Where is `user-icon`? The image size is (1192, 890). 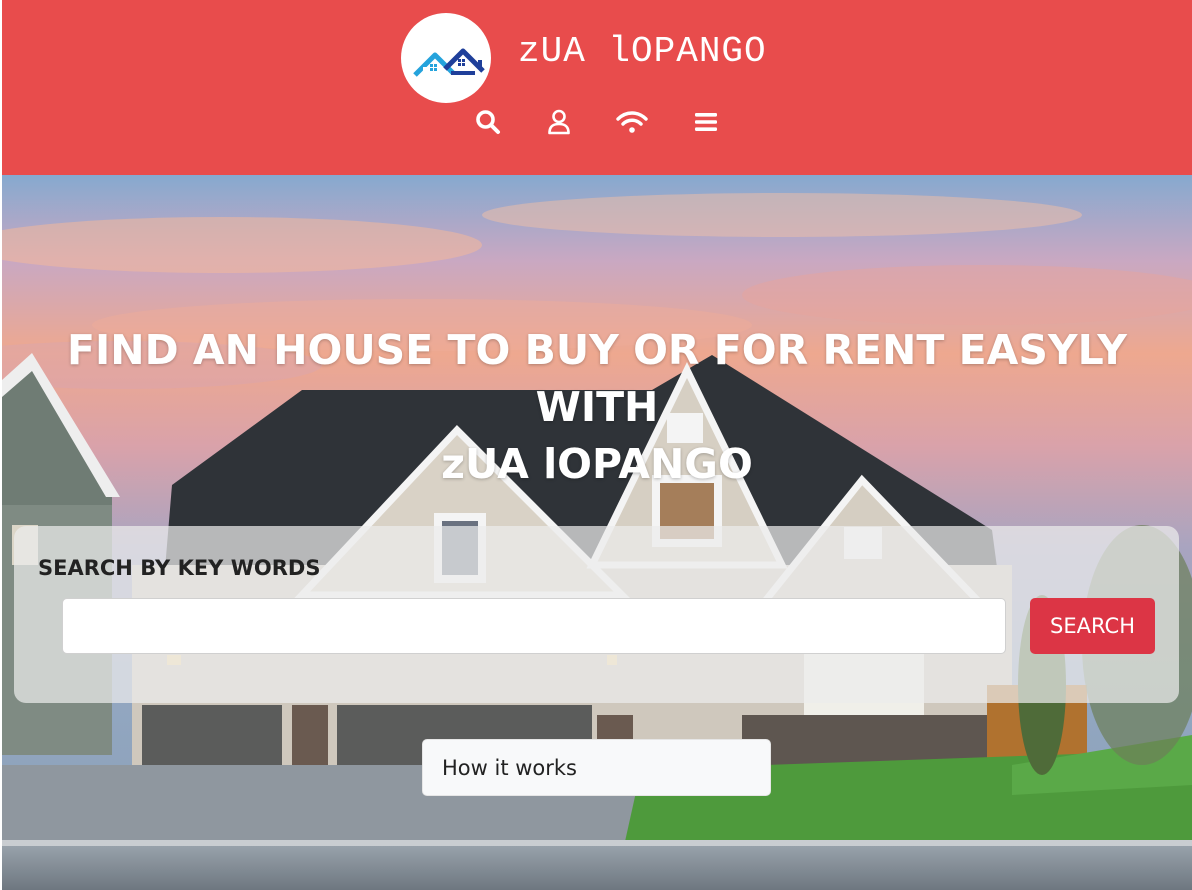 user-icon is located at coordinates (559, 122).